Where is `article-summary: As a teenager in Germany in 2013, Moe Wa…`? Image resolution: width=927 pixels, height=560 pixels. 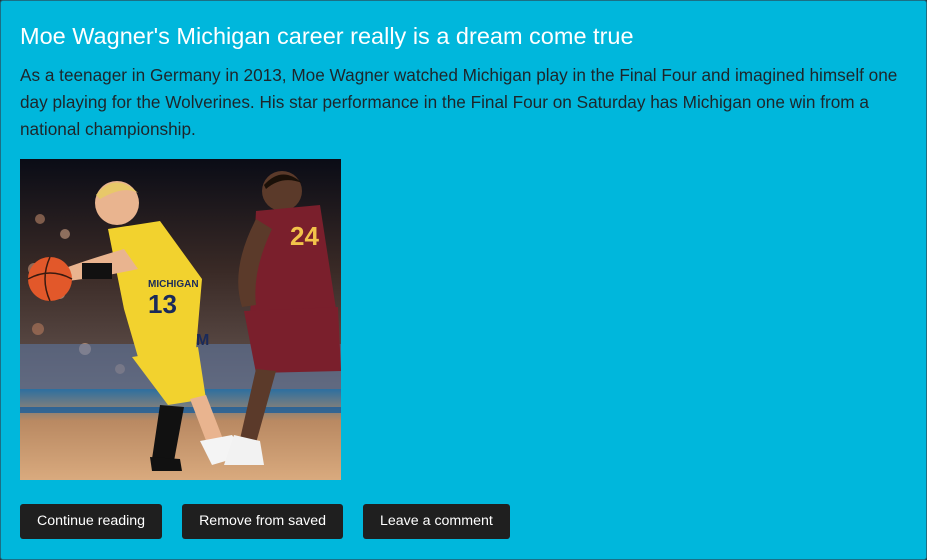 article-summary: As a teenager in Germany in 2013, Moe Wa… is located at coordinates (459, 102).